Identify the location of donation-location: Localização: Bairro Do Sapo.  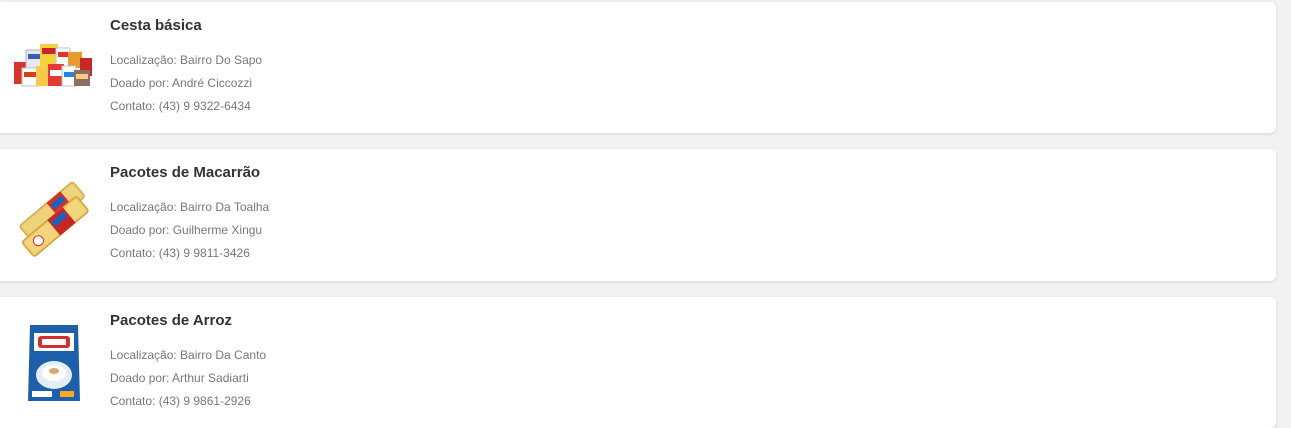
(186, 60).